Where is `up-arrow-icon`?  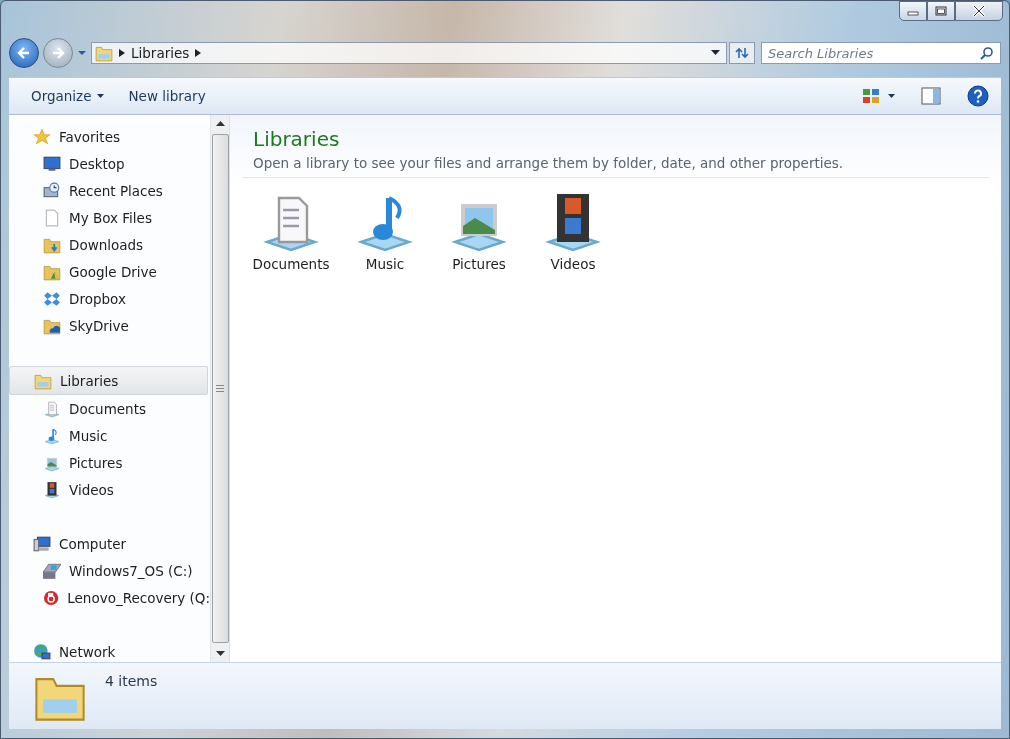
up-arrow-icon is located at coordinates (220, 123).